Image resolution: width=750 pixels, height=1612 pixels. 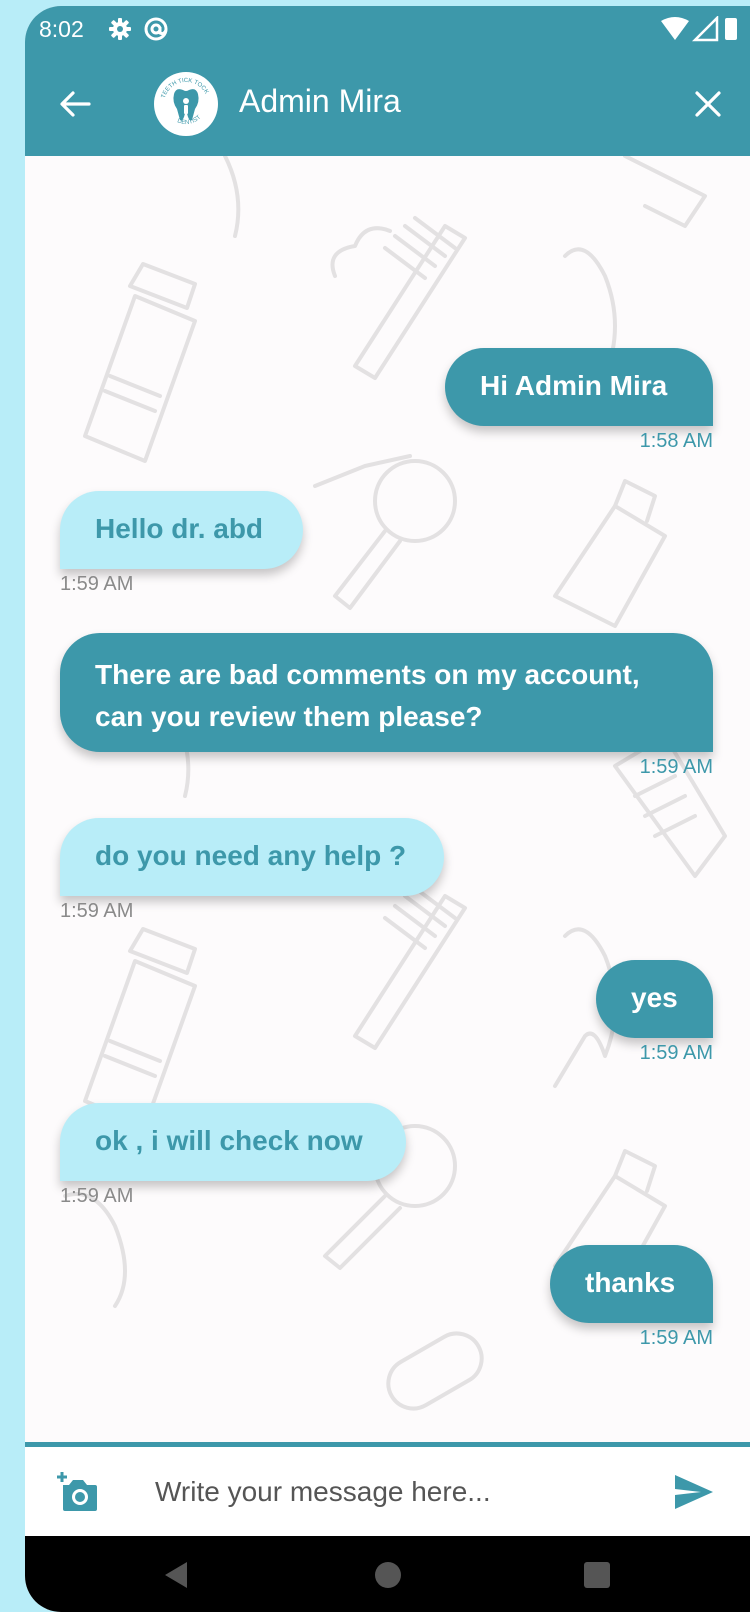 I want to click on app-bar: TEETH TICK TOCK DENTIST Admin Mira, so click(x=387, y=104).